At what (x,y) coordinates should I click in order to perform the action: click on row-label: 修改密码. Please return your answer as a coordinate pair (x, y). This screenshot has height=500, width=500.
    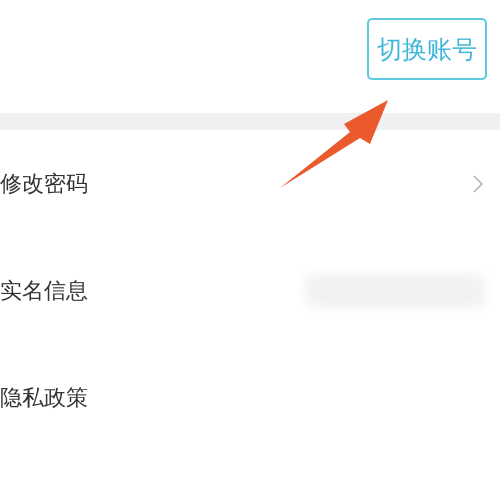
    Looking at the image, I should click on (44, 184).